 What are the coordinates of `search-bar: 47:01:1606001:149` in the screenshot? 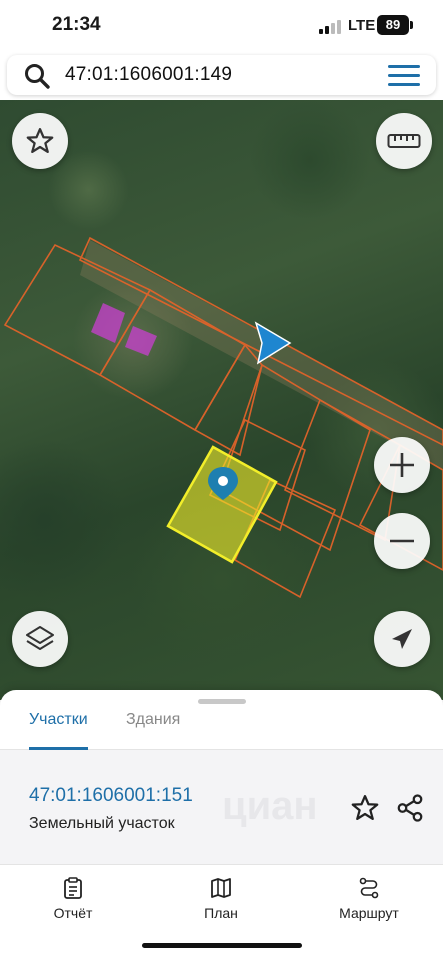 It's located at (221, 75).